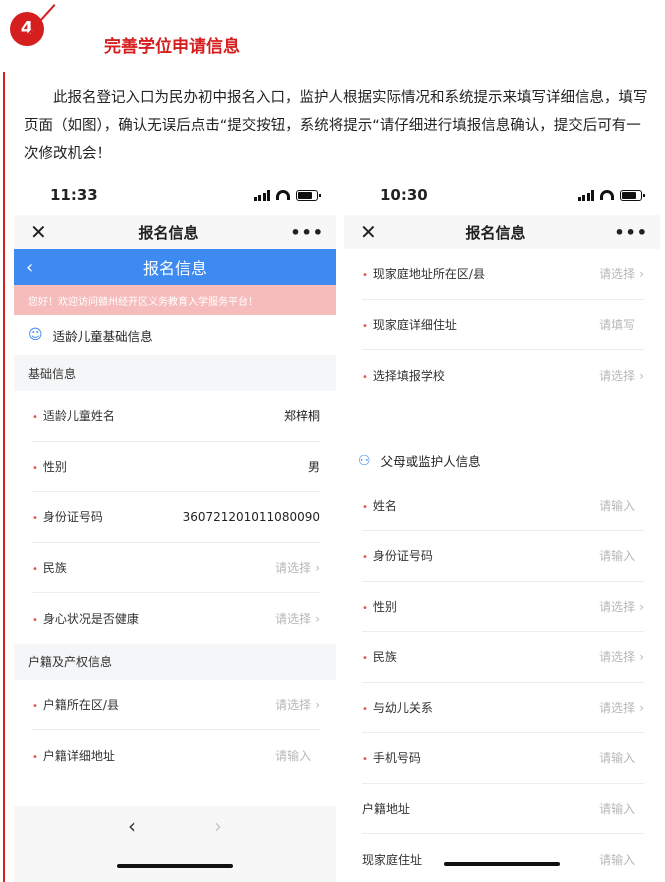 The image size is (665, 882). Describe the element at coordinates (175, 844) in the screenshot. I see `browser-bottom-bar: ‹ ›` at that location.